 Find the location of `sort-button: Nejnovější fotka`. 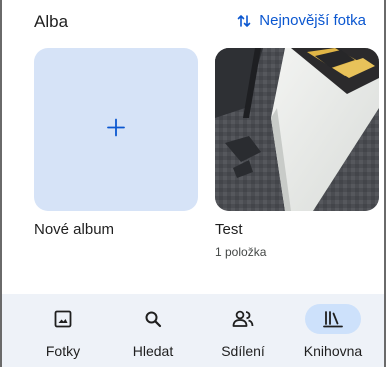

sort-button: Nejnovější fotka is located at coordinates (301, 20).